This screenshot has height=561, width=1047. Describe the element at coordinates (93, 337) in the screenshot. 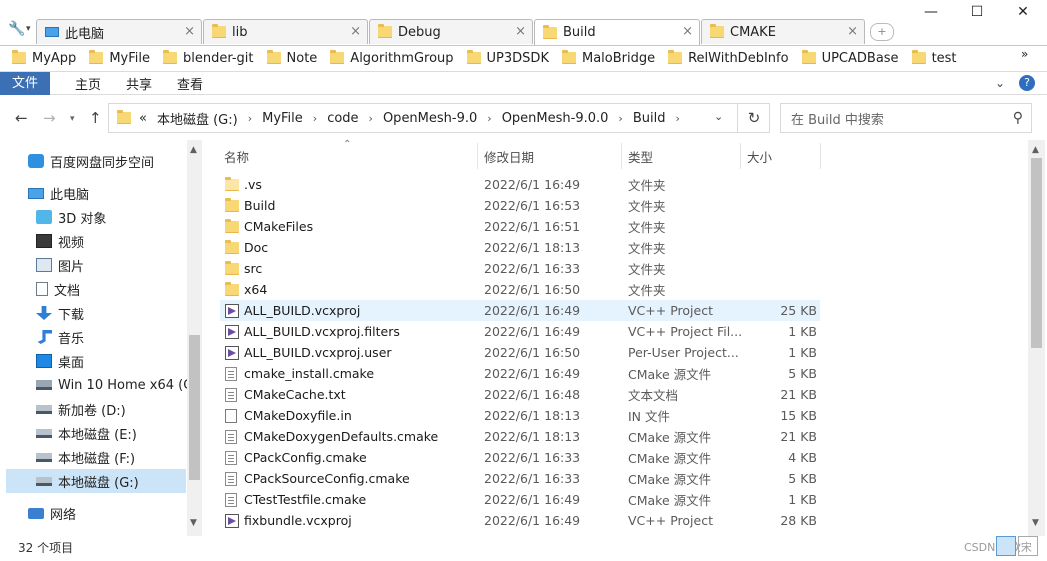

I see `sidebar-item: 音乐` at that location.